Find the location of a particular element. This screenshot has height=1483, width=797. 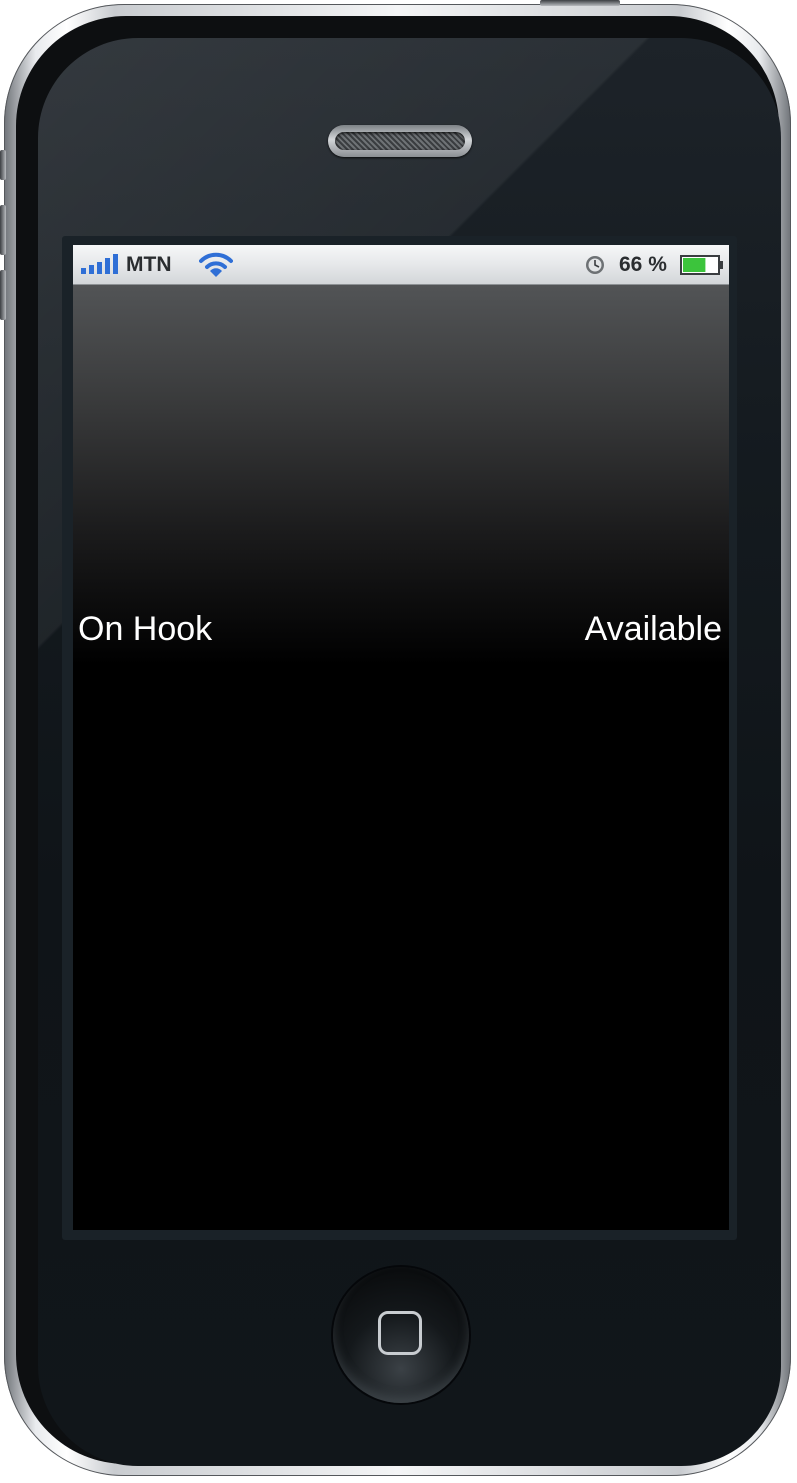

signal-strength-icon is located at coordinates (99, 264).